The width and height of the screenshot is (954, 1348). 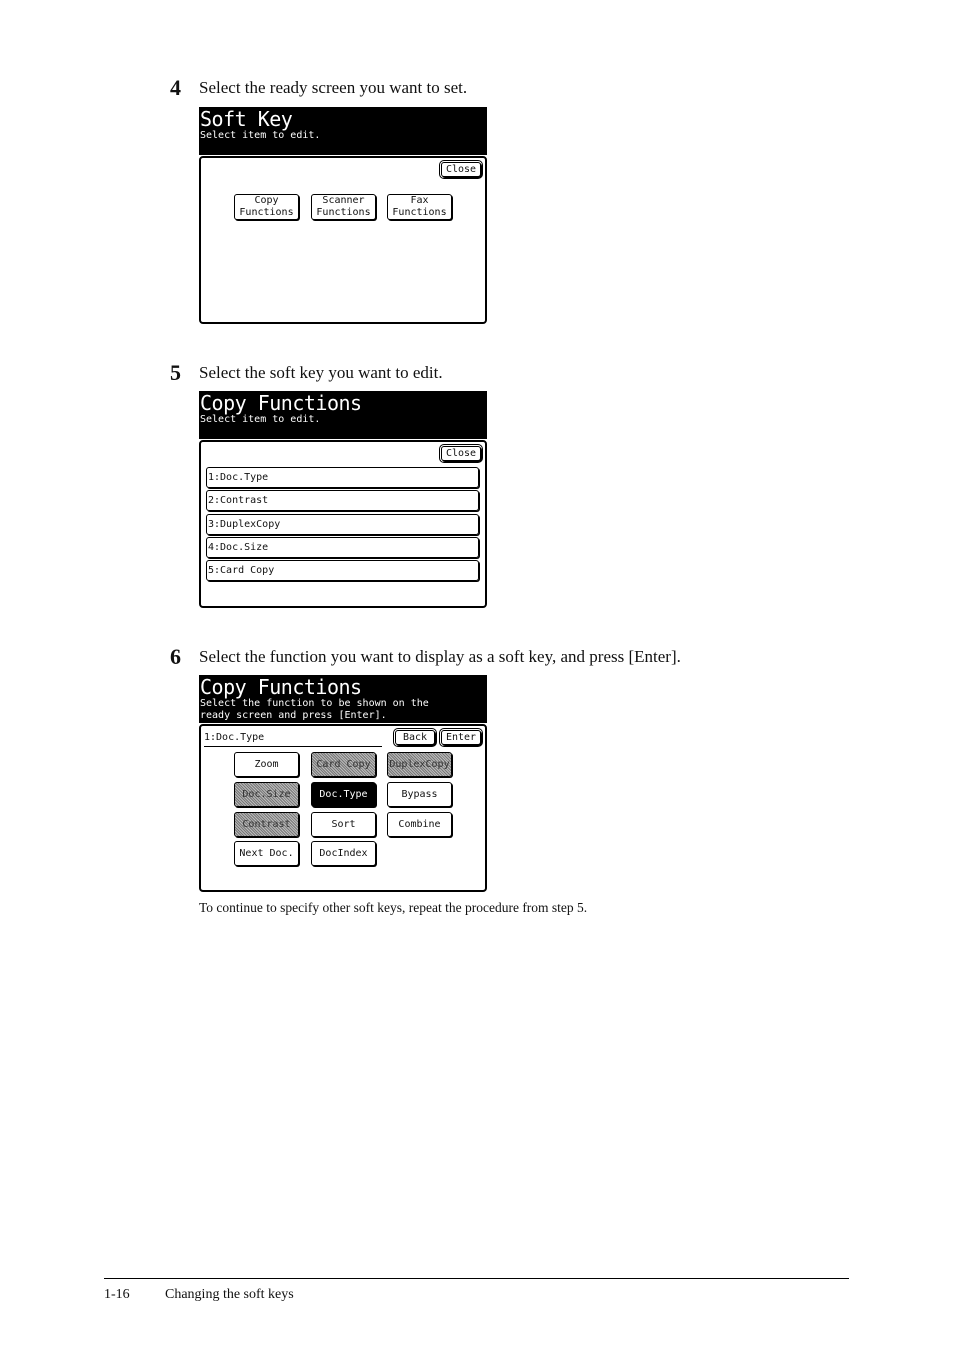 What do you see at coordinates (342, 570) in the screenshot?
I see `list-item: 5:Card Copy` at bounding box center [342, 570].